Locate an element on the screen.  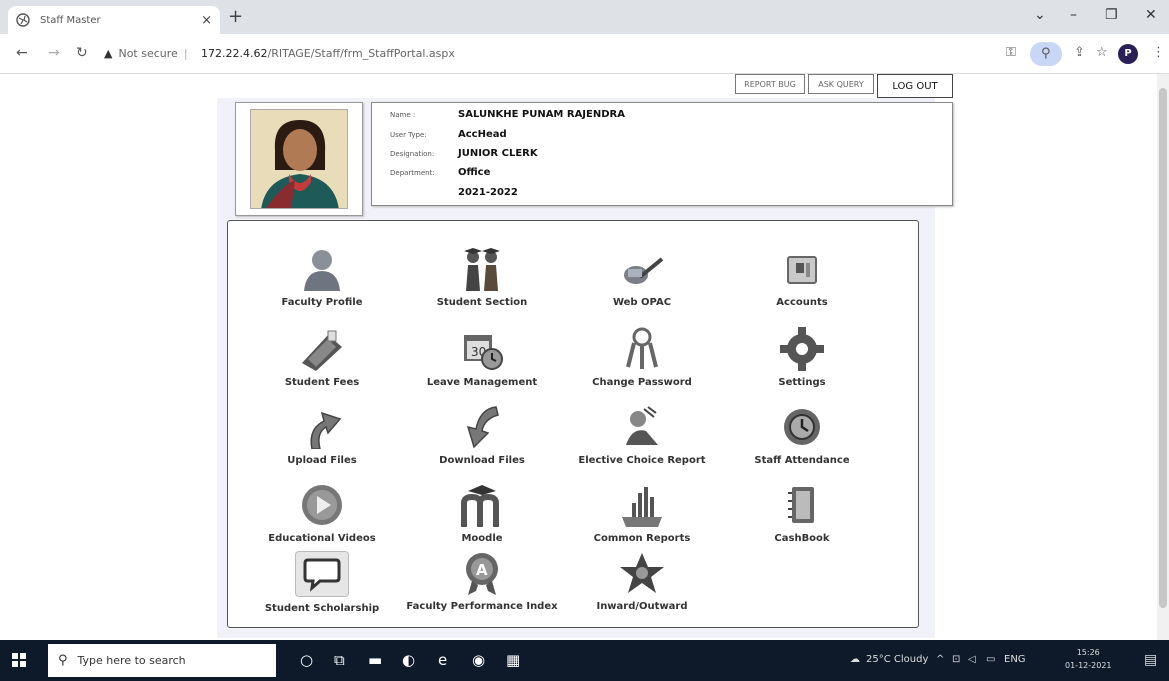
profile-photo is located at coordinates (299, 159).